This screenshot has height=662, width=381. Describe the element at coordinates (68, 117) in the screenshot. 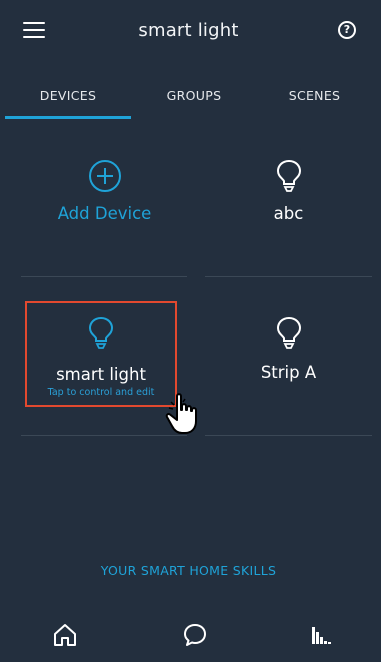

I see `active-tab-indicator` at that location.